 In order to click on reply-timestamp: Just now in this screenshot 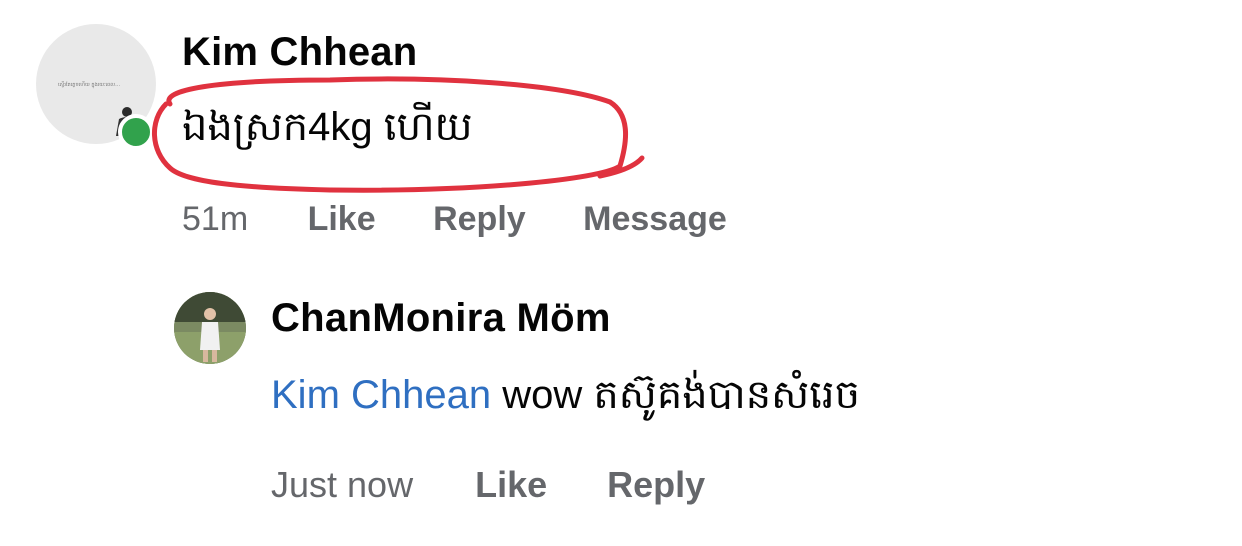, I will do `click(342, 484)`.